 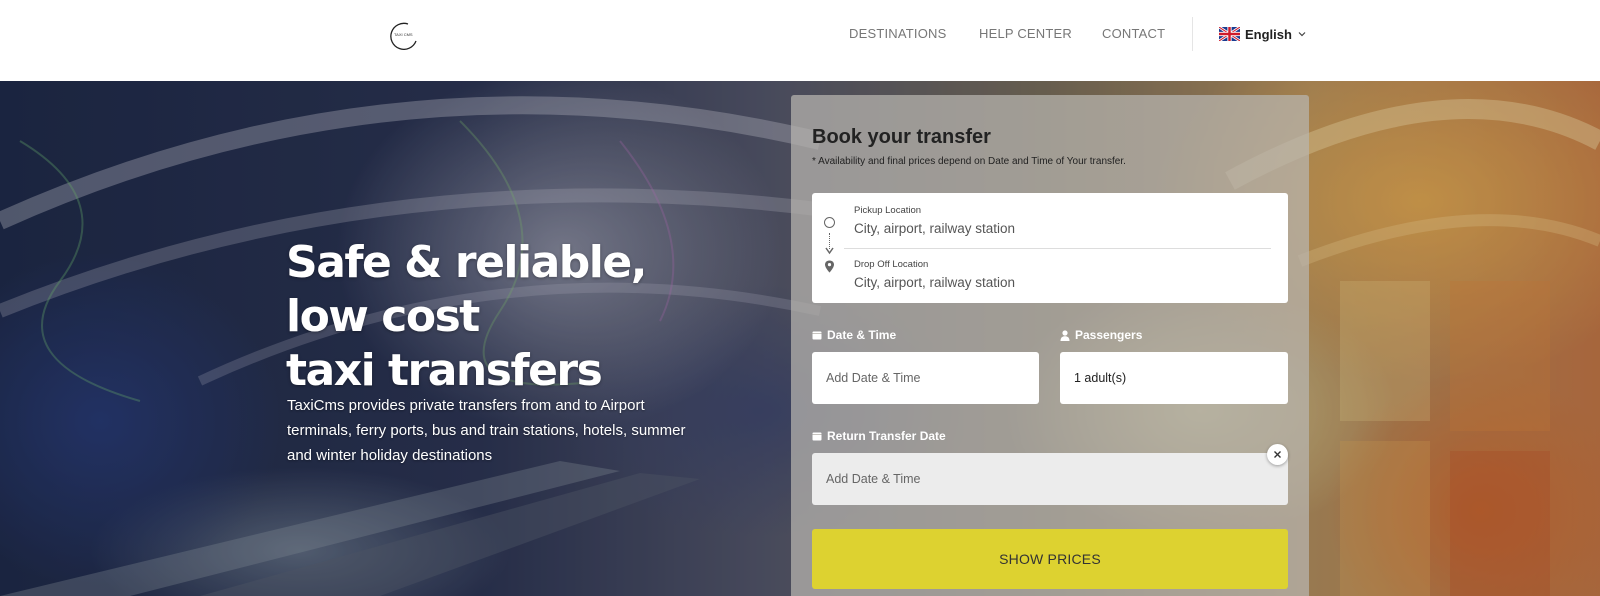 I want to click on dropoff-location-label: Drop Off Location, so click(x=891, y=264).